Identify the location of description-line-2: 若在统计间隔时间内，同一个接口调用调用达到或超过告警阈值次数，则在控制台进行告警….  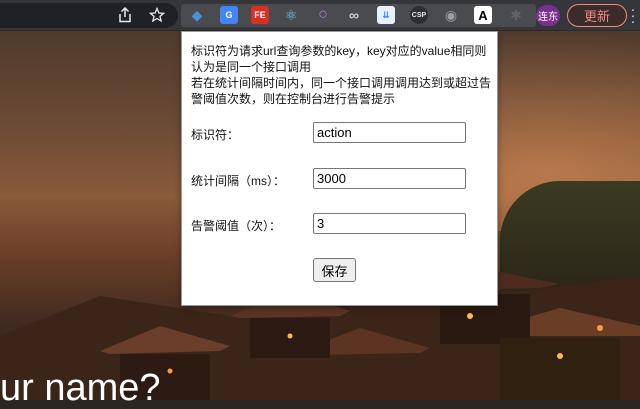
(341, 91).